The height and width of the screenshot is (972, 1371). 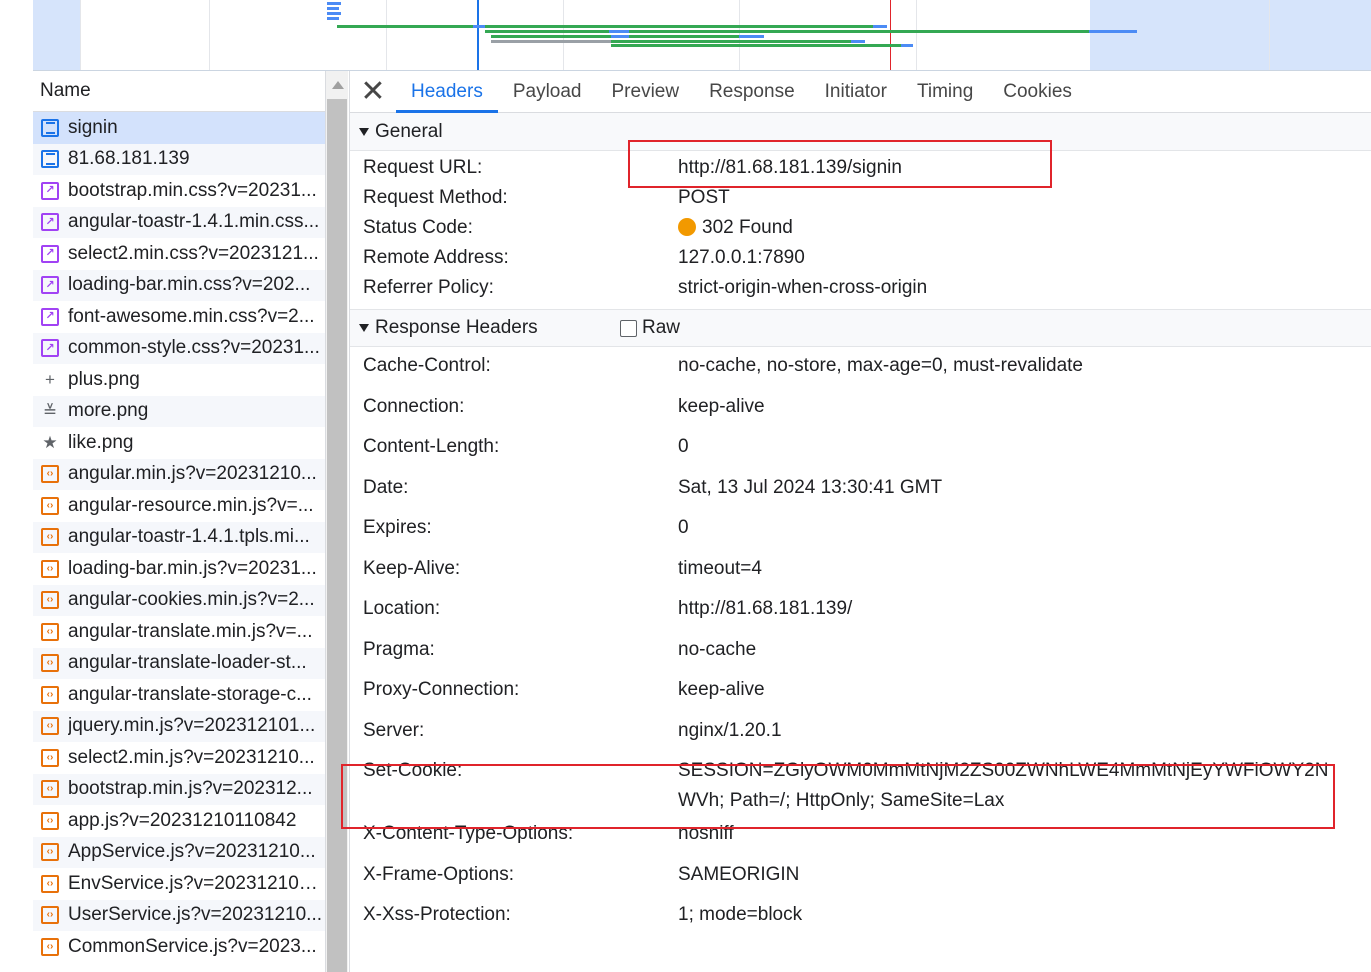 I want to click on request-row: ≚ more.png, so click(x=179, y=411).